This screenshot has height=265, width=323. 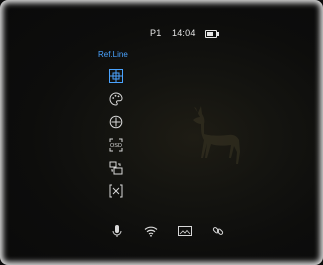 I want to click on menu-item-pip, so click(x=116, y=168).